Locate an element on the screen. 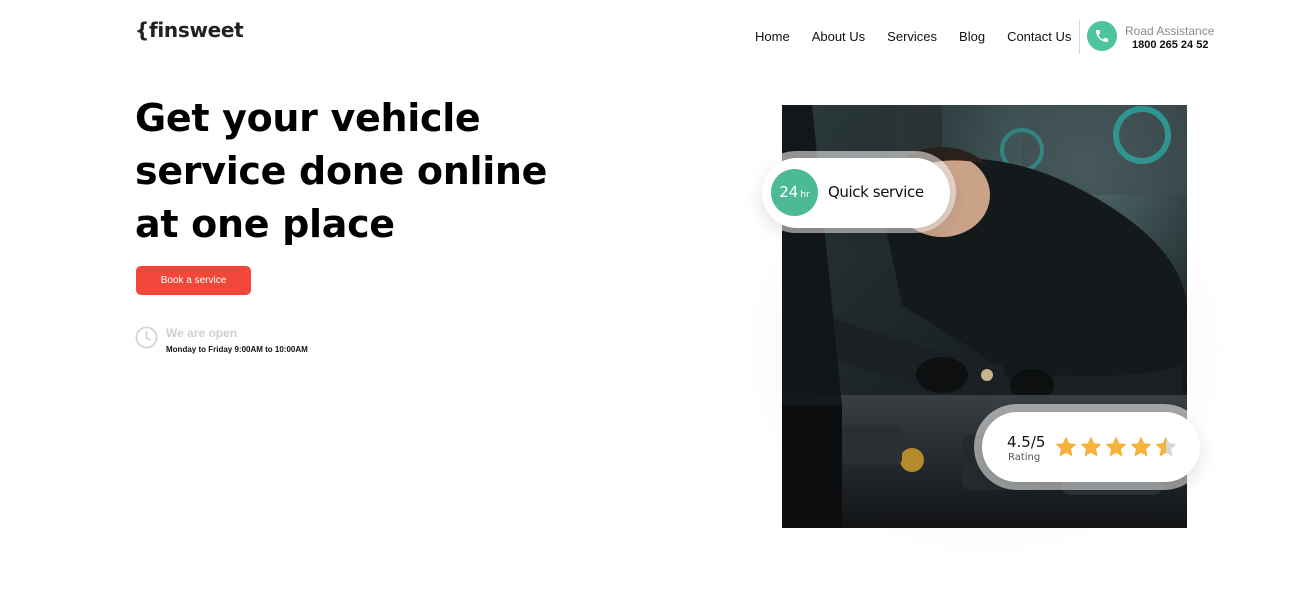 The width and height of the screenshot is (1302, 600). logo: {finsweet is located at coordinates (189, 30).